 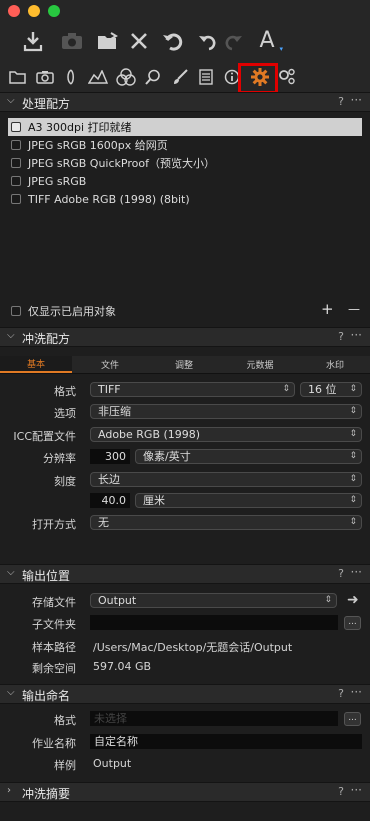 What do you see at coordinates (180, 77) in the screenshot?
I see `brush-icon` at bounding box center [180, 77].